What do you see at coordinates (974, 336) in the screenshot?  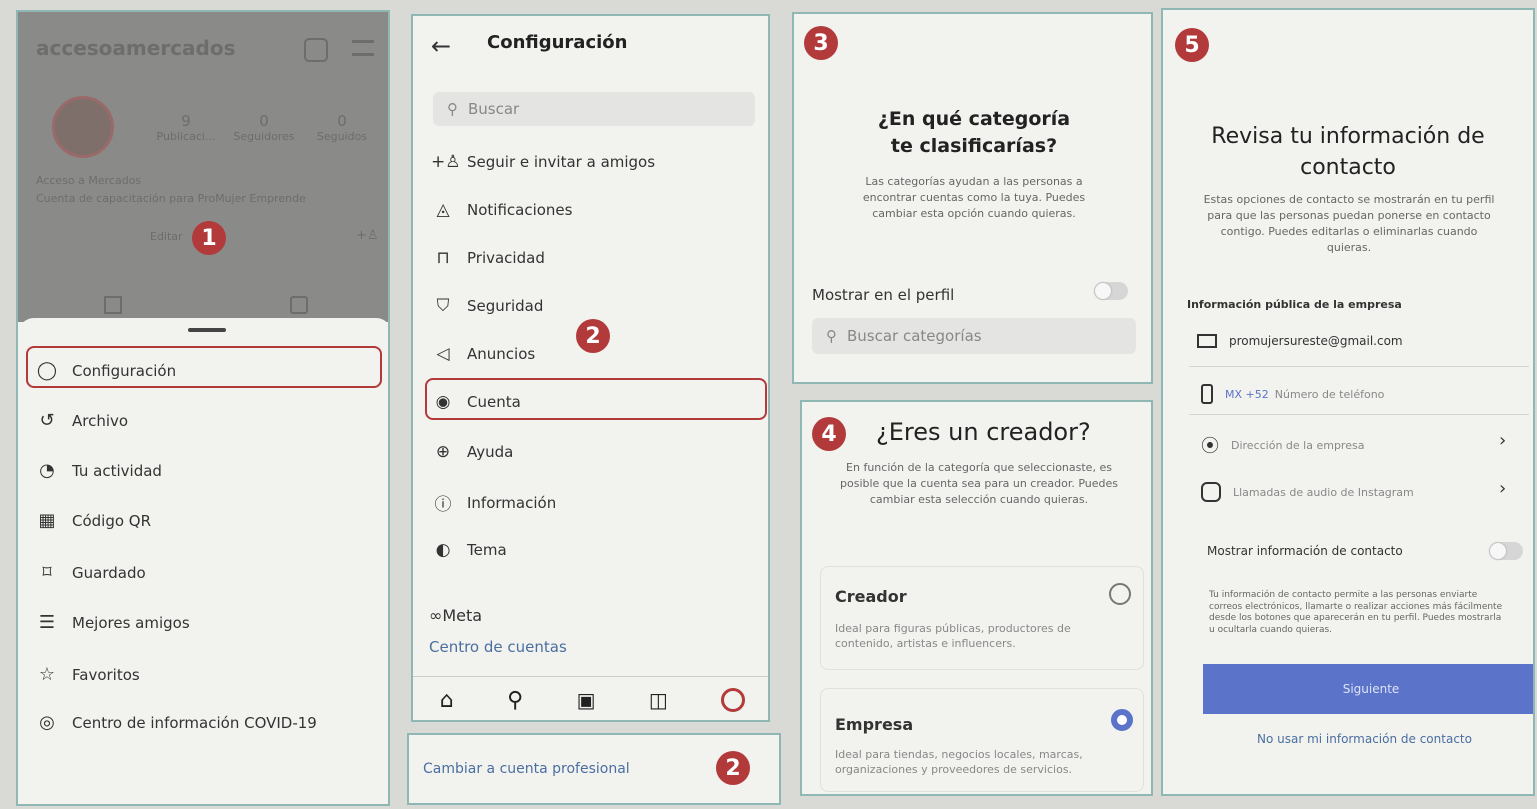 I see `category-search-input: ⚲ Buscar categorías` at bounding box center [974, 336].